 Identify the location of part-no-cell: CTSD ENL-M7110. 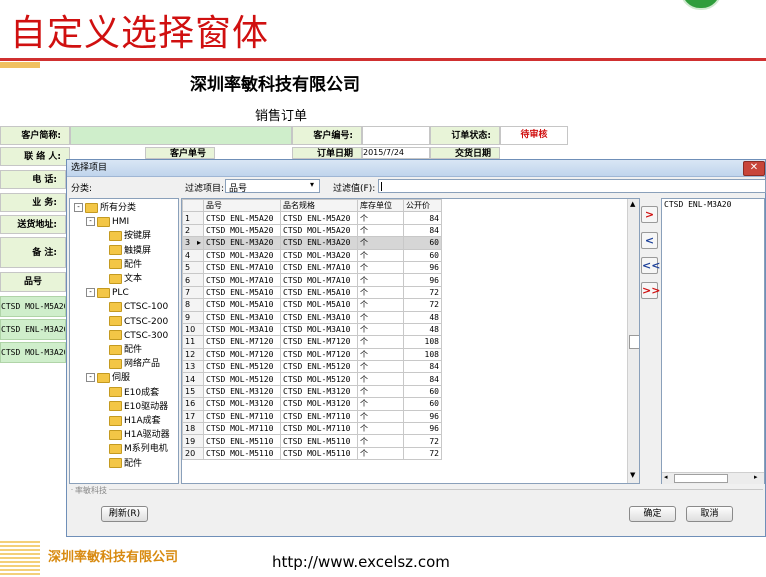
(242, 416).